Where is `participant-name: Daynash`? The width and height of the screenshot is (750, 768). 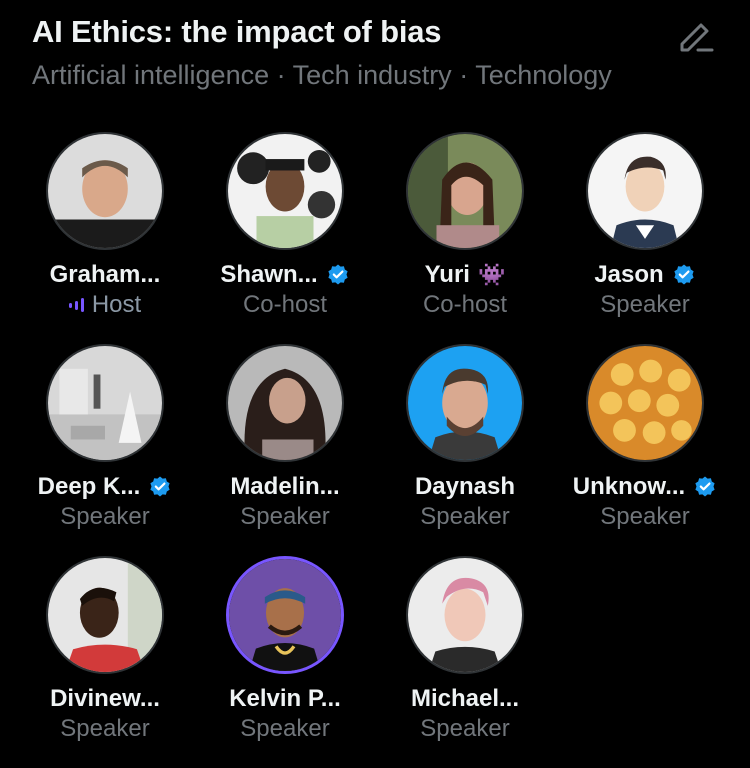 participant-name: Daynash is located at coordinates (465, 486).